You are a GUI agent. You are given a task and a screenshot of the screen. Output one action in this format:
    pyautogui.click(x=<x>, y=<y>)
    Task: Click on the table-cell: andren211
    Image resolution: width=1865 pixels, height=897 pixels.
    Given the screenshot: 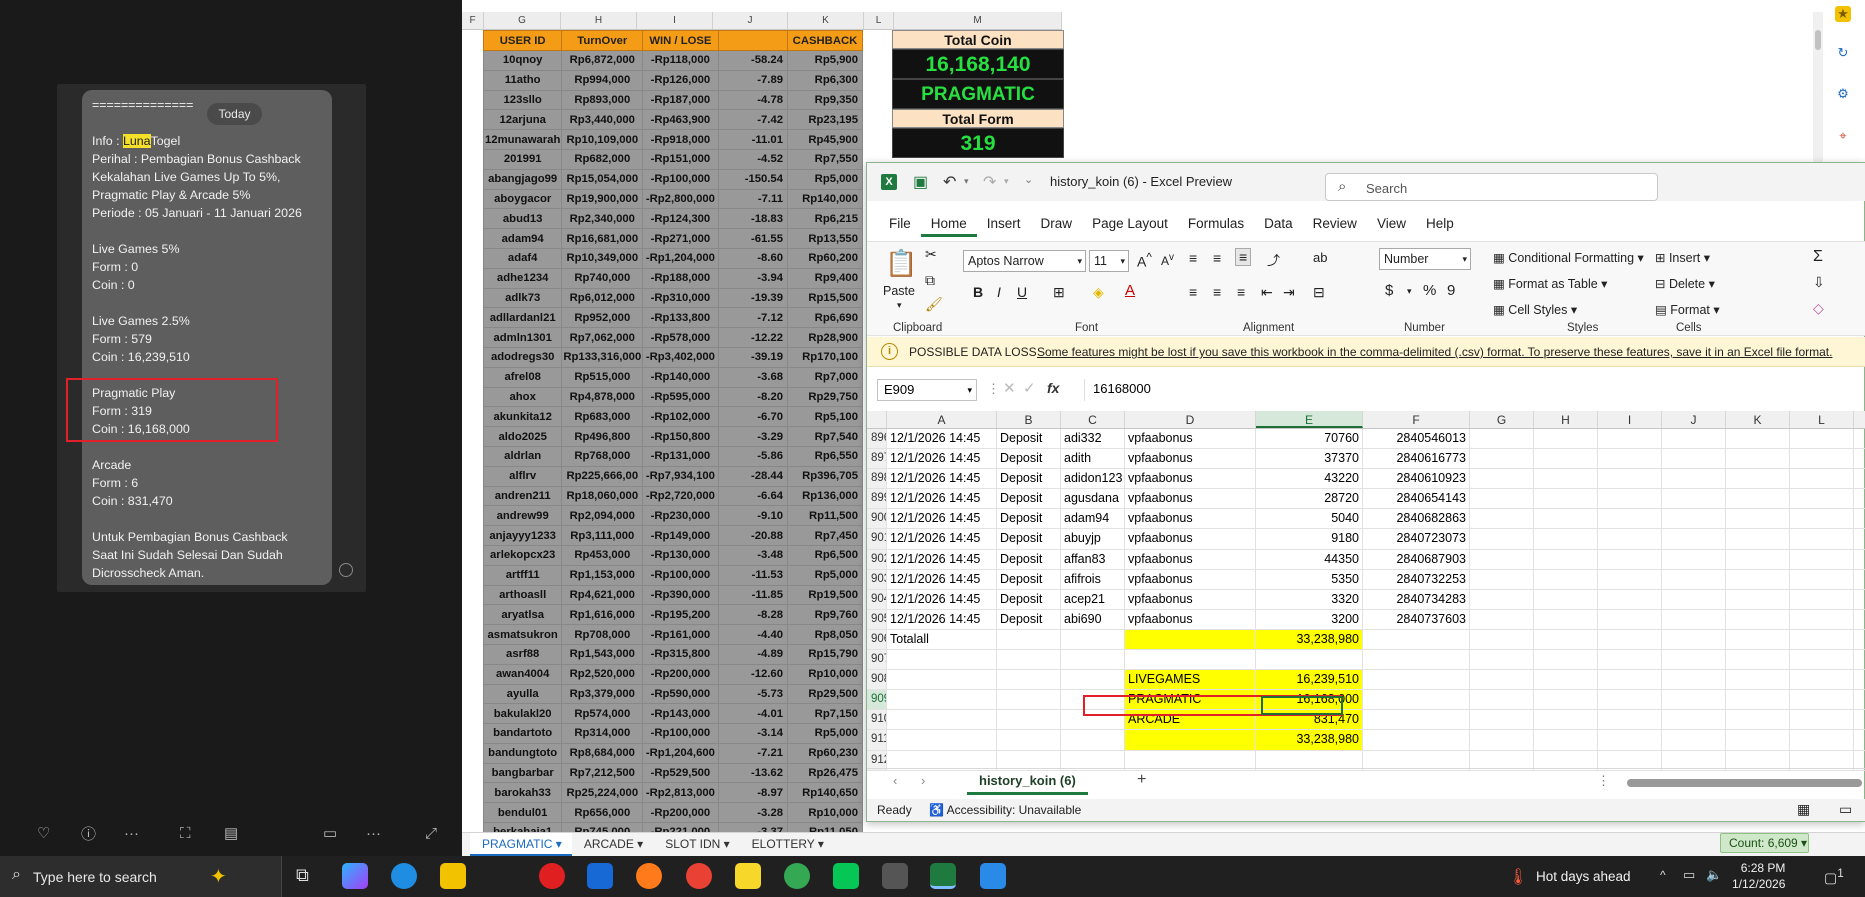 What is the action you would take?
    pyautogui.click(x=522, y=496)
    